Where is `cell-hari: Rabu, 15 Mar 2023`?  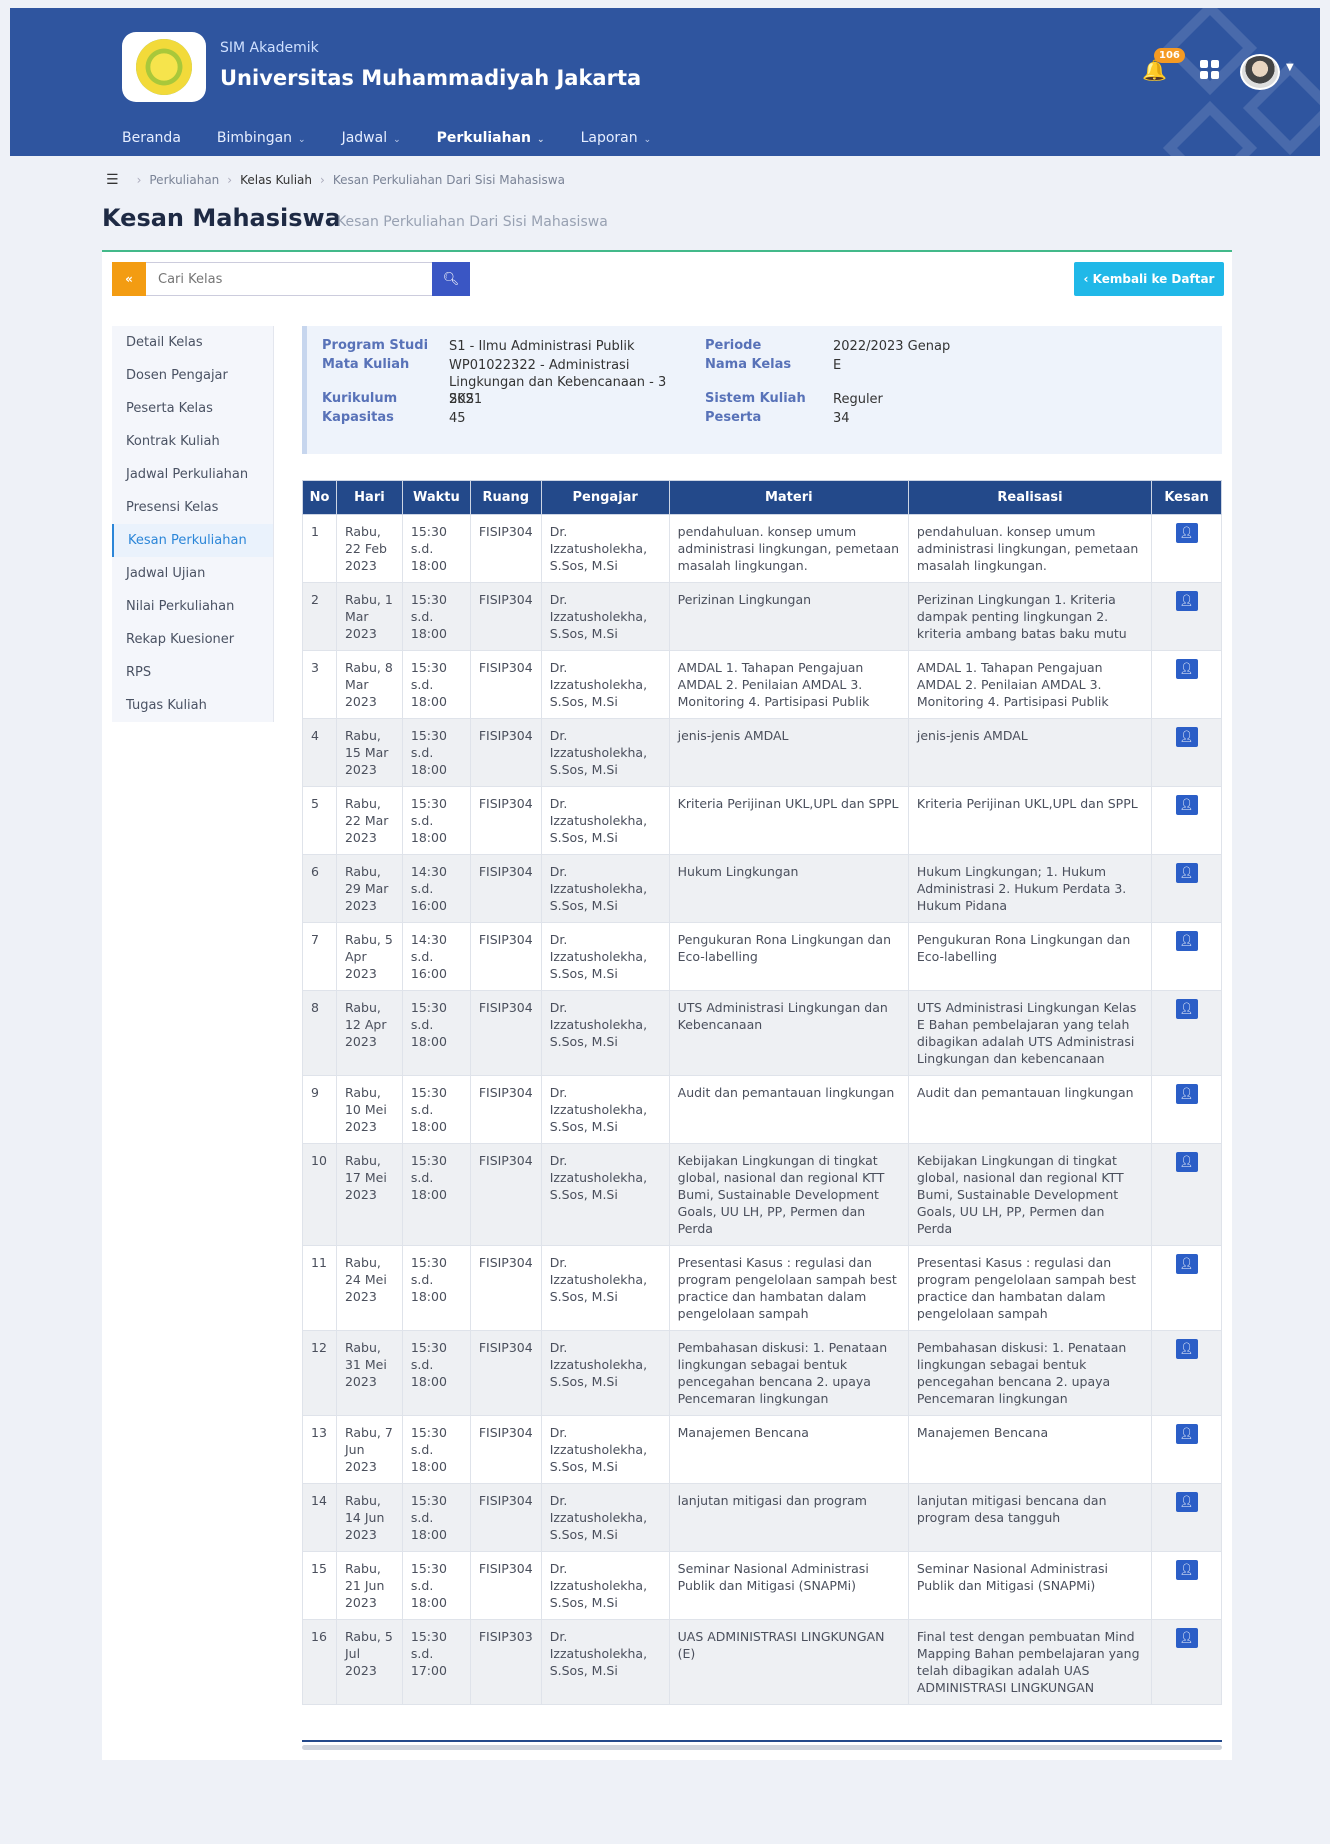
cell-hari: Rabu, 15 Mar 2023 is located at coordinates (369, 752).